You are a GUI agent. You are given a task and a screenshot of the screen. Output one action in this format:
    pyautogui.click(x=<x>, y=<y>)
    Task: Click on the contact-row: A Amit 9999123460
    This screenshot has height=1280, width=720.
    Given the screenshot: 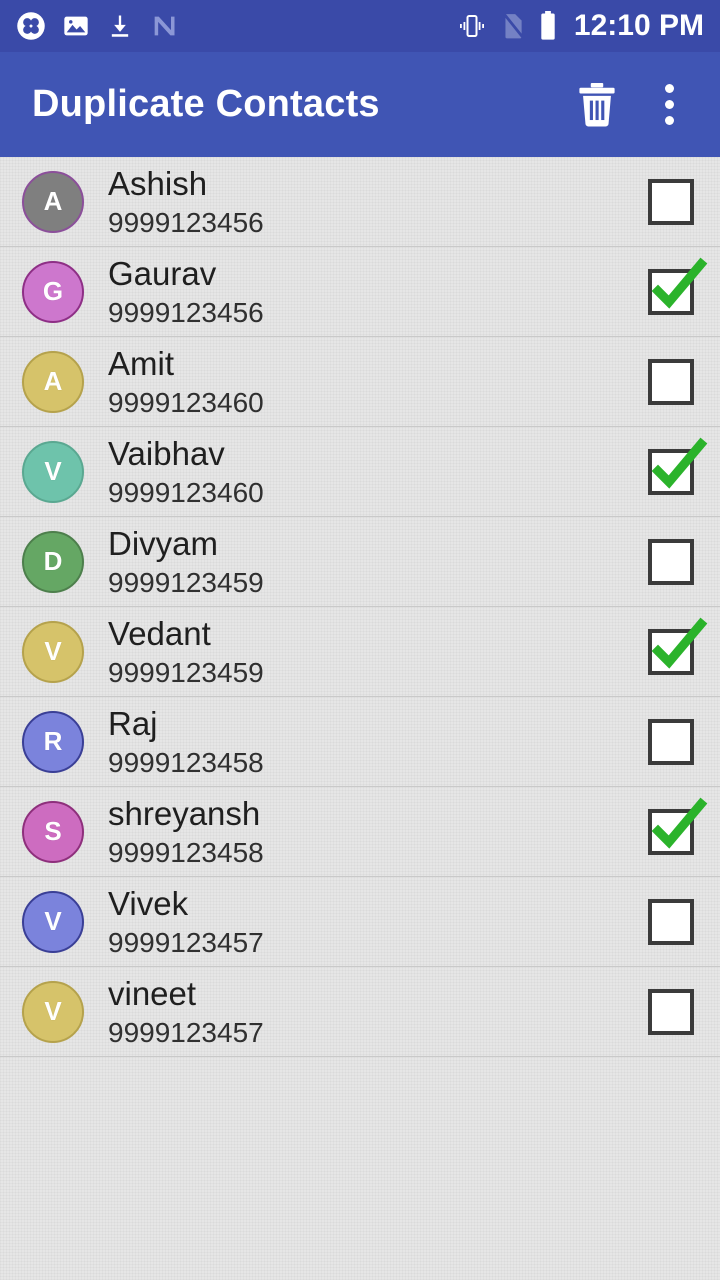 What is the action you would take?
    pyautogui.click(x=360, y=382)
    